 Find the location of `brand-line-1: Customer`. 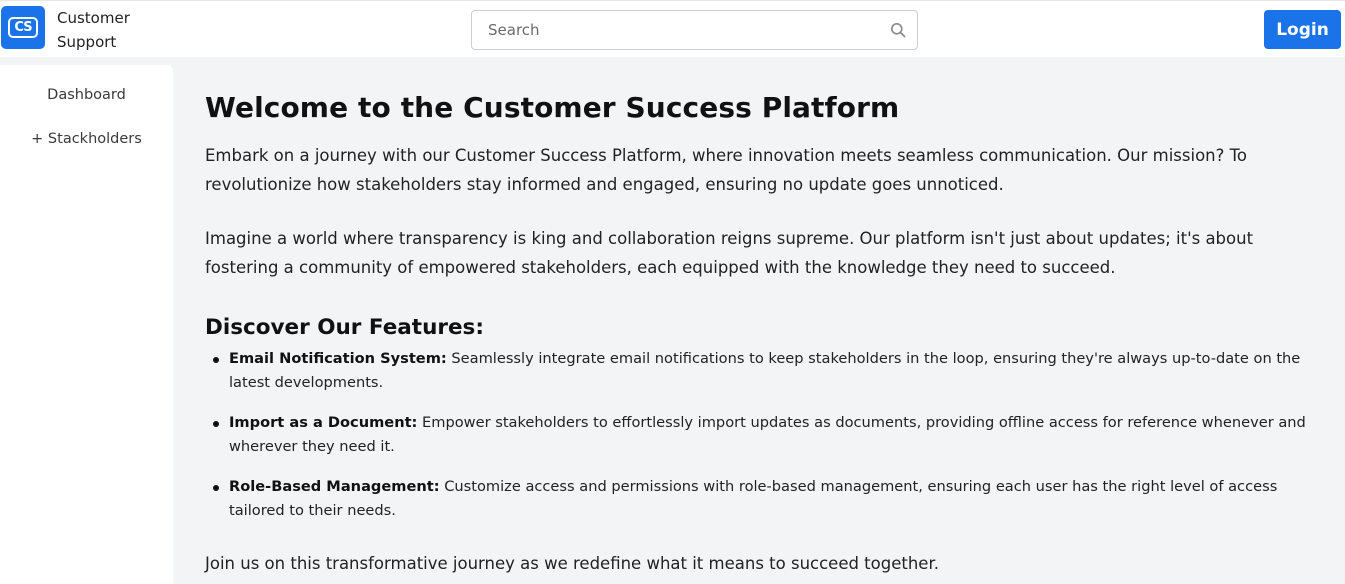

brand-line-1: Customer is located at coordinates (93, 18).